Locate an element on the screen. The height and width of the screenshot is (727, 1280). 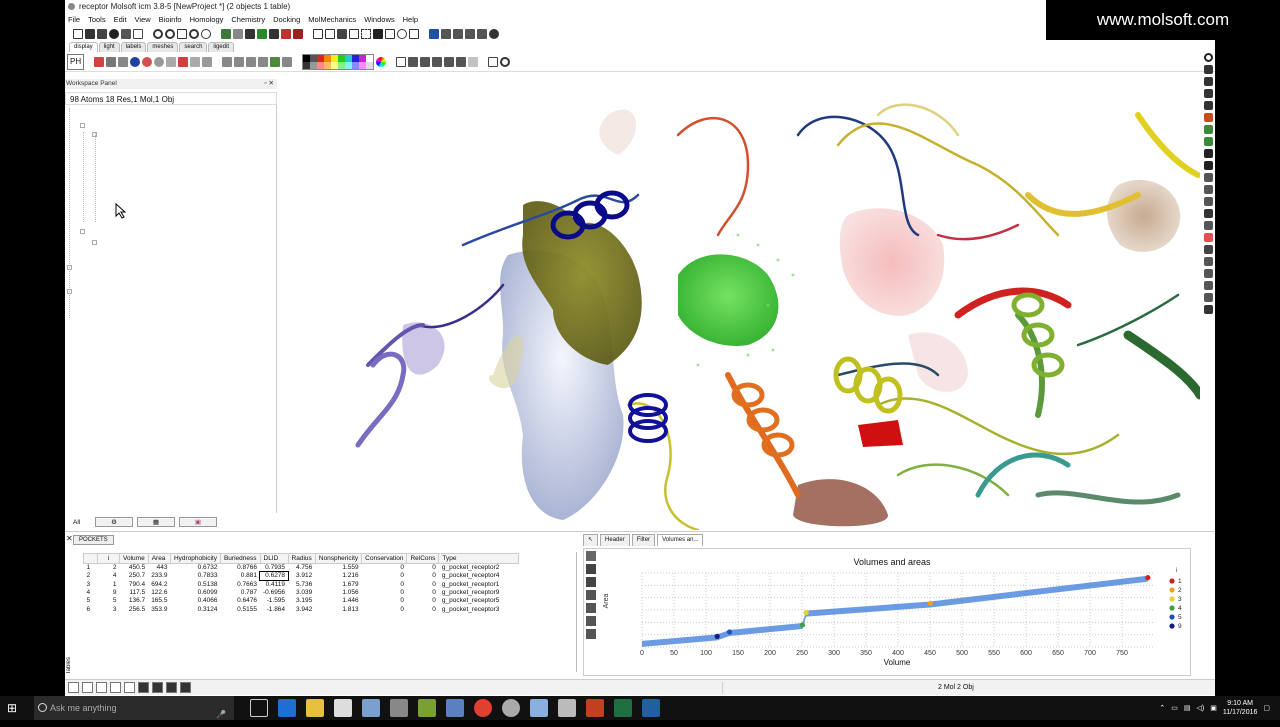
input-icon: ▣ is located at coordinates (1213, 708).